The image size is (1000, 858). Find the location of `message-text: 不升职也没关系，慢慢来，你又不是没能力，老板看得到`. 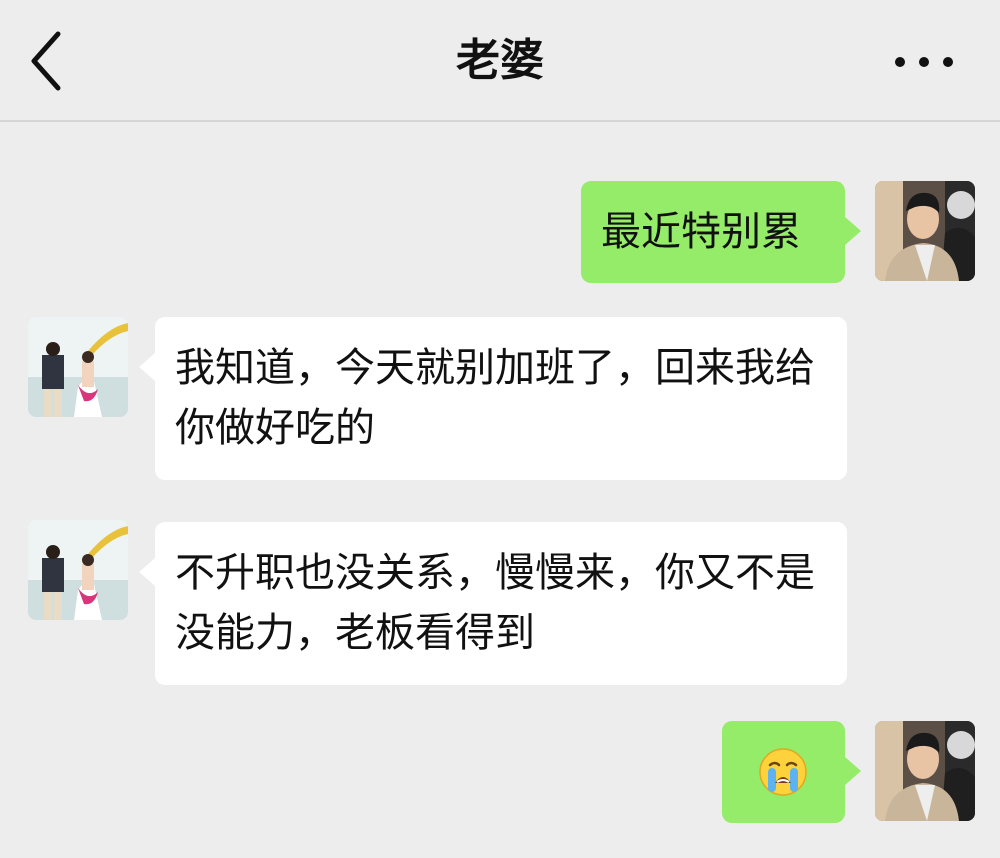

message-text: 不升职也没关系，慢慢来，你又不是没能力，老板看得到 is located at coordinates (495, 603).